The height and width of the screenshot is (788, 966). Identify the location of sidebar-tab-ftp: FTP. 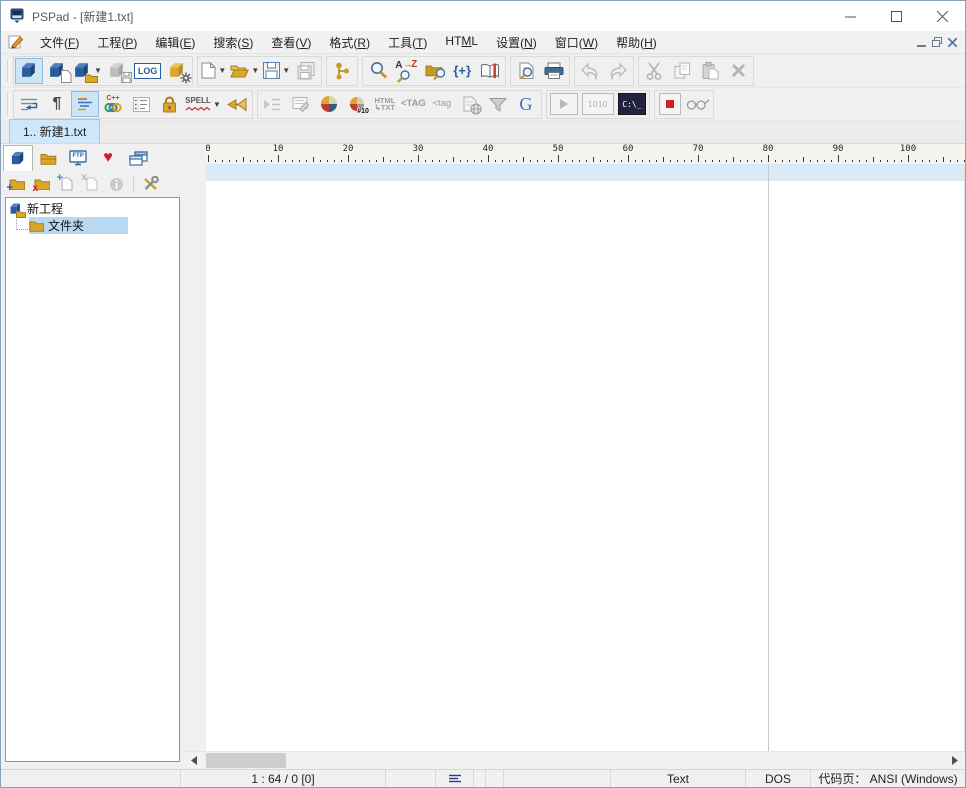
(78, 158).